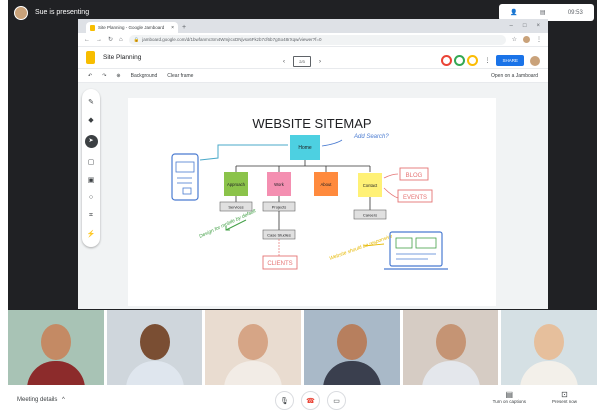 The width and height of the screenshot is (597, 414). I want to click on call-controls: 🎙 ☎ ▭, so click(310, 400).